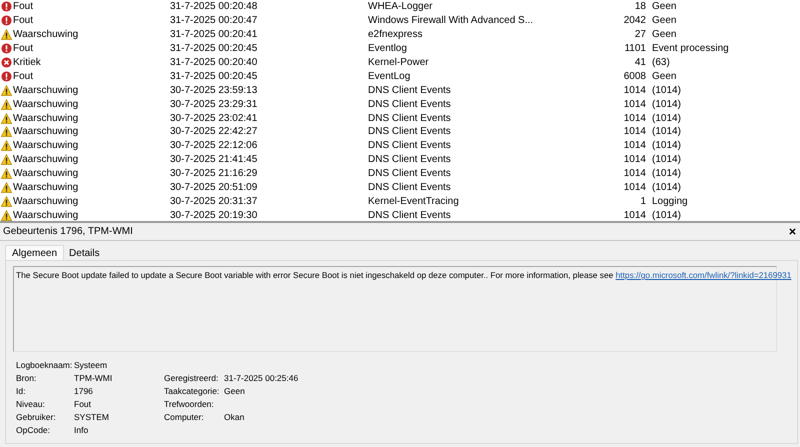 This screenshot has width=800, height=447. Describe the element at coordinates (691, 48) in the screenshot. I see `event-task-category: Event processing` at that location.